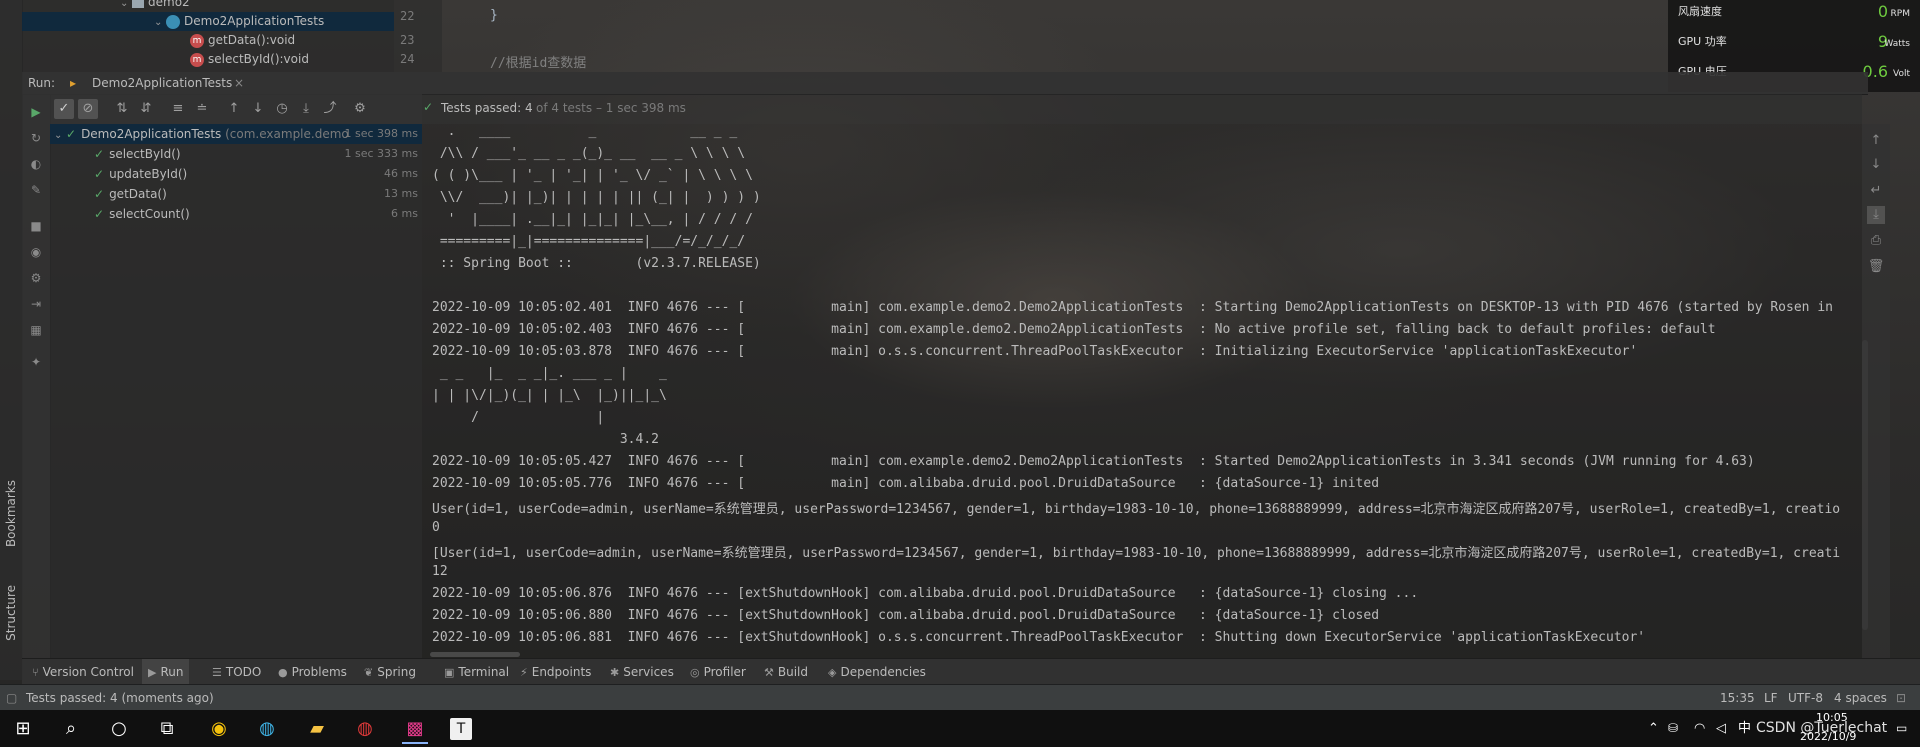  Describe the element at coordinates (36, 330) in the screenshot. I see `layout-icon: ▦` at that location.